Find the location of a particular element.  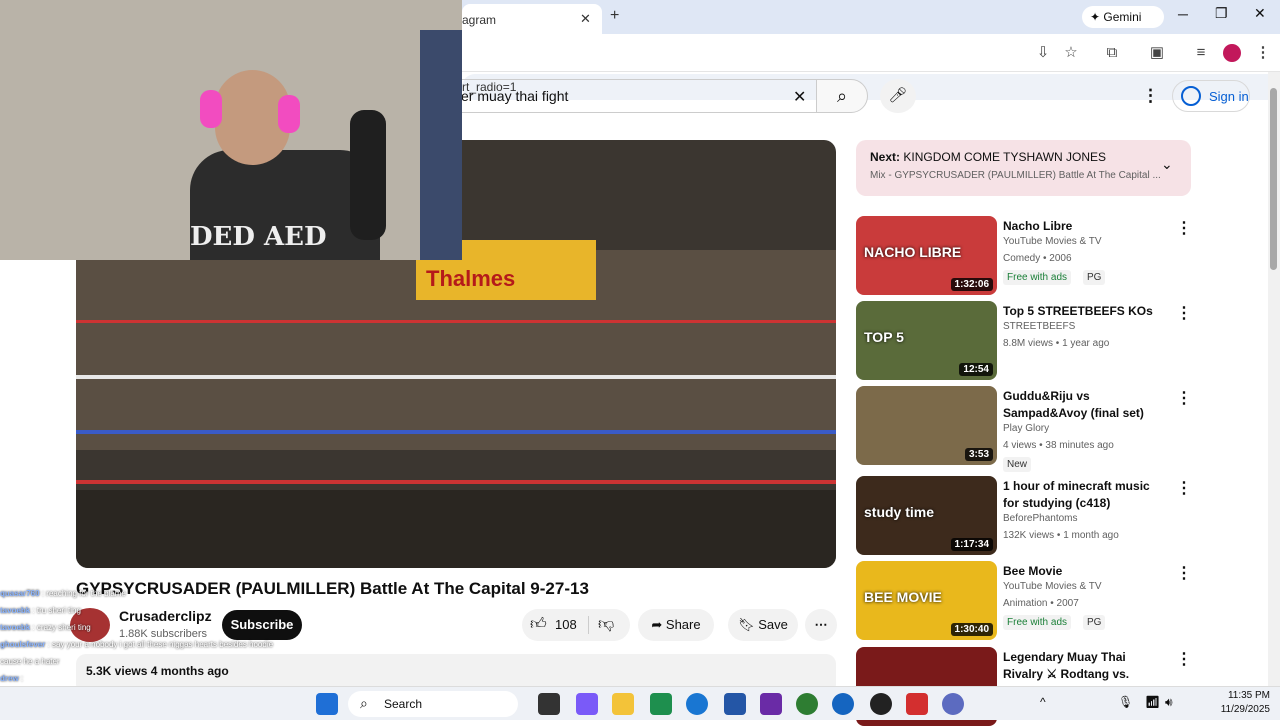

search-value: er muay thai fight is located at coordinates (515, 96).